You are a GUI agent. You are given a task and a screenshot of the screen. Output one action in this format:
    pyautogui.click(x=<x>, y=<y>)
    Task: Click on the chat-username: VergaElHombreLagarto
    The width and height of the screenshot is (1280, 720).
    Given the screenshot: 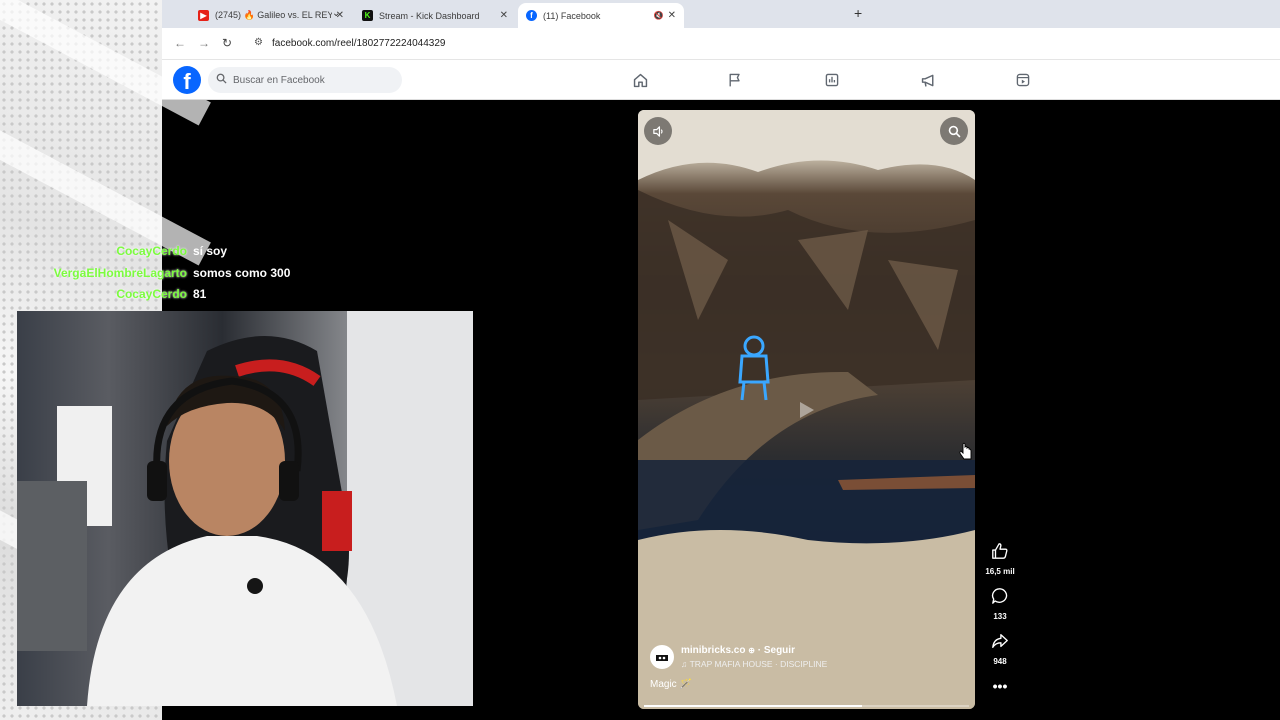 What is the action you would take?
    pyautogui.click(x=120, y=273)
    